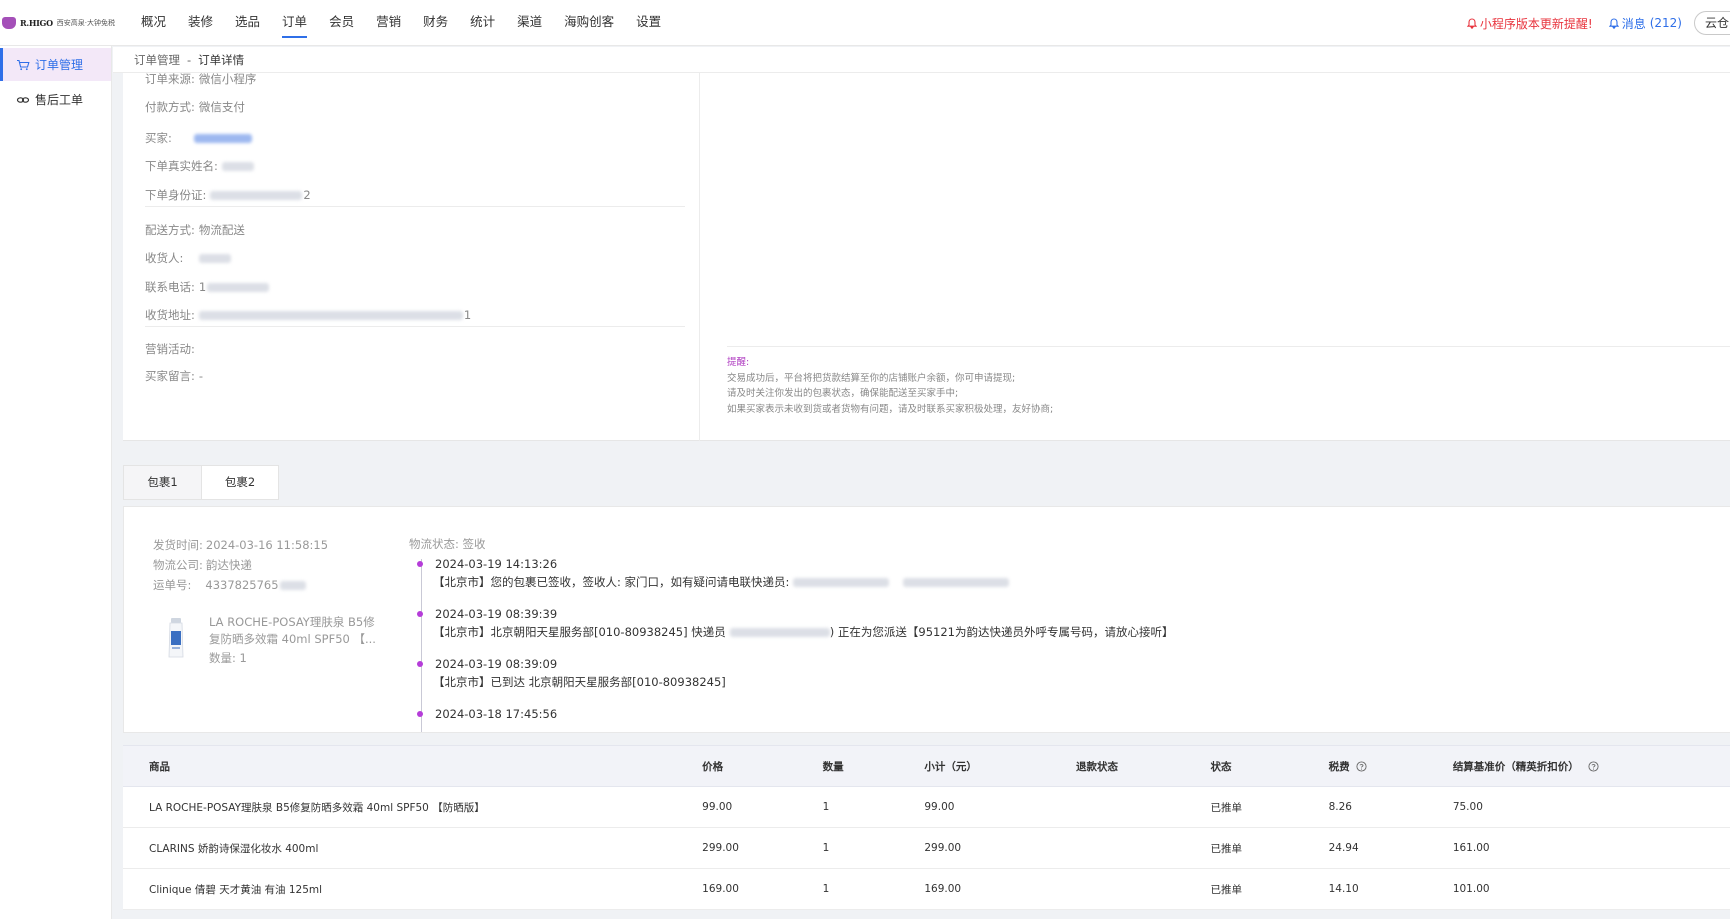 This screenshot has height=919, width=1730. What do you see at coordinates (176, 195) in the screenshot?
I see `id-card-label: 下单身份证:` at bounding box center [176, 195].